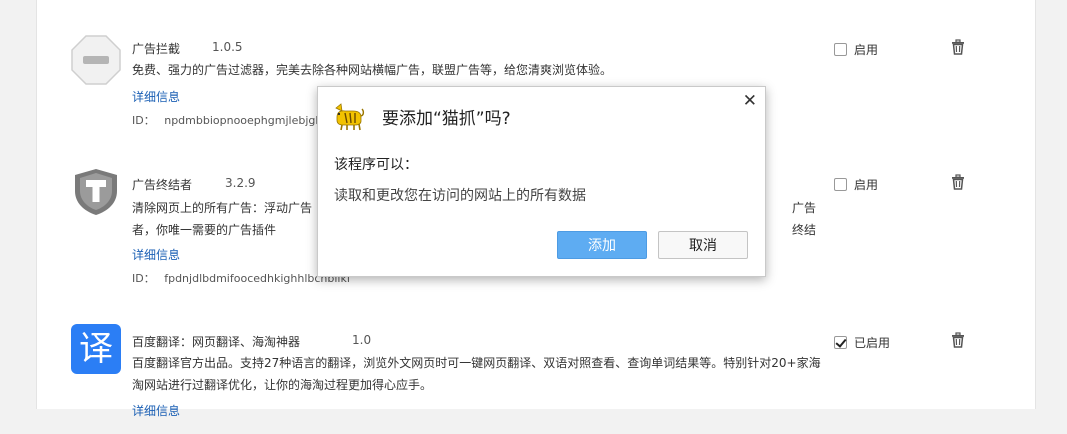 The width and height of the screenshot is (1067, 434). I want to click on description-tail: 广告终结, so click(807, 219).